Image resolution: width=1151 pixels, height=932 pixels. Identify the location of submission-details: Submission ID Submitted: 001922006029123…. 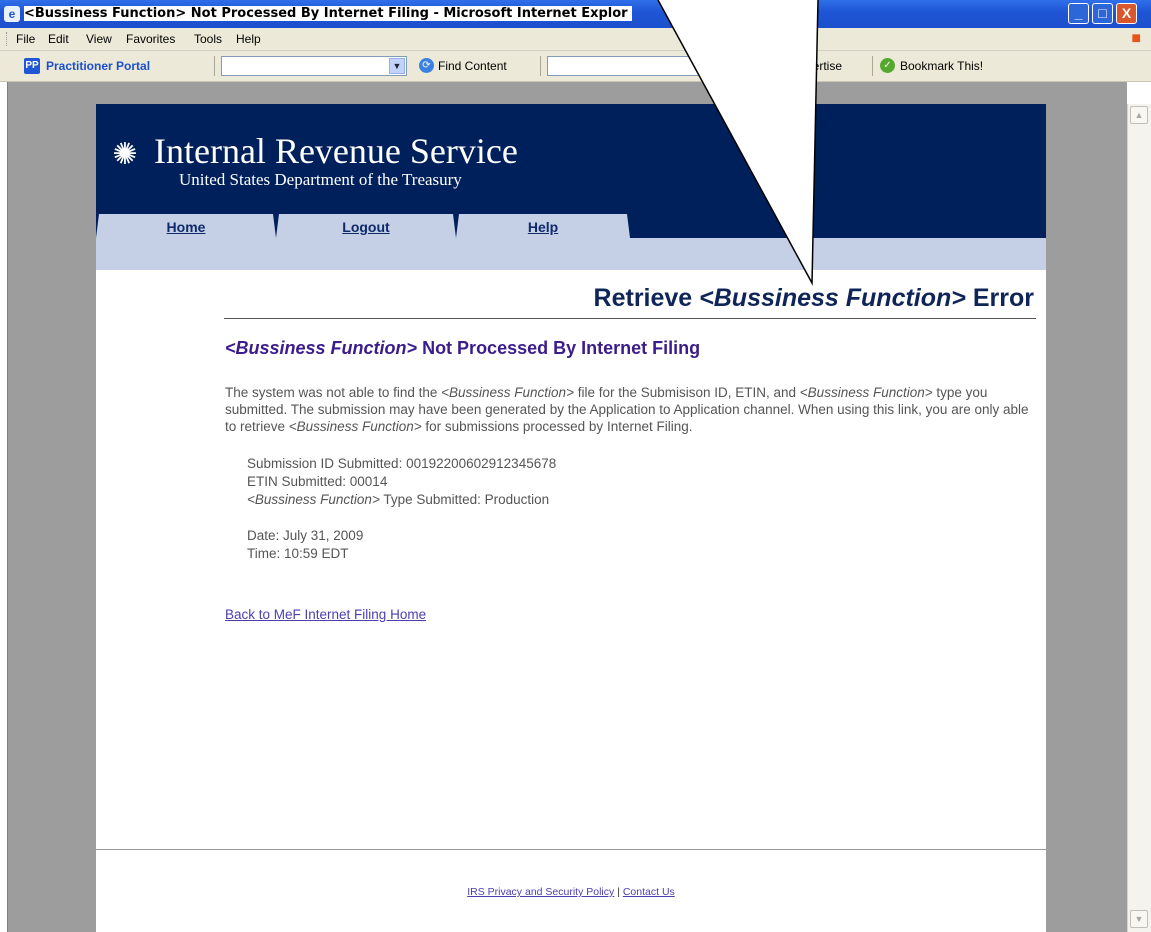
(401, 509).